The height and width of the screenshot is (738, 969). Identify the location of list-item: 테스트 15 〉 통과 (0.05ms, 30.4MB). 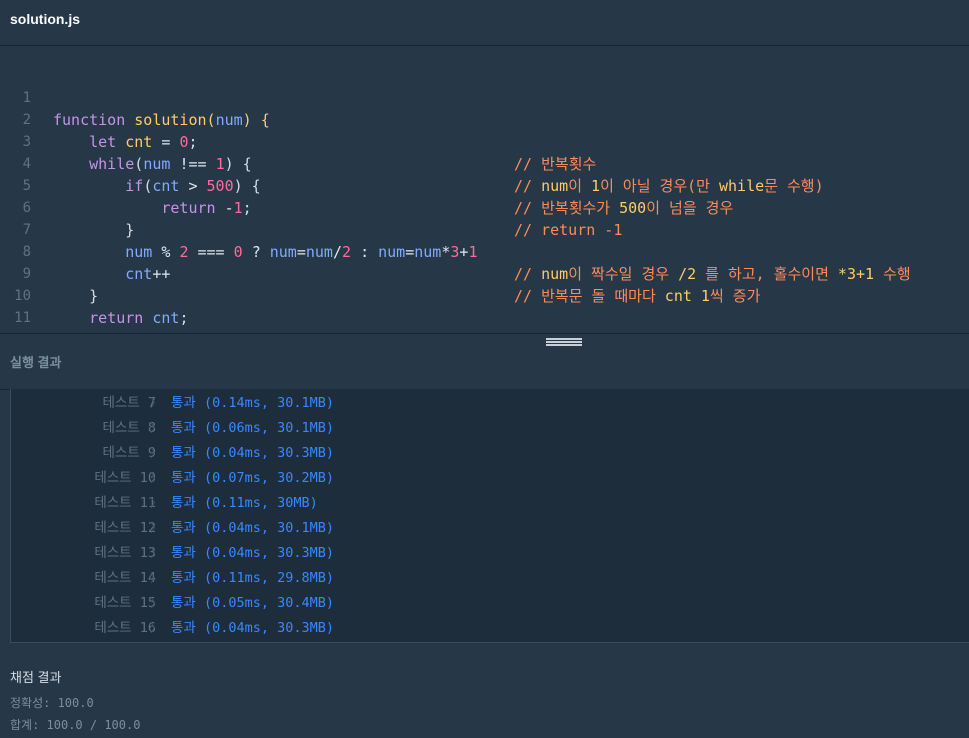
(211, 603).